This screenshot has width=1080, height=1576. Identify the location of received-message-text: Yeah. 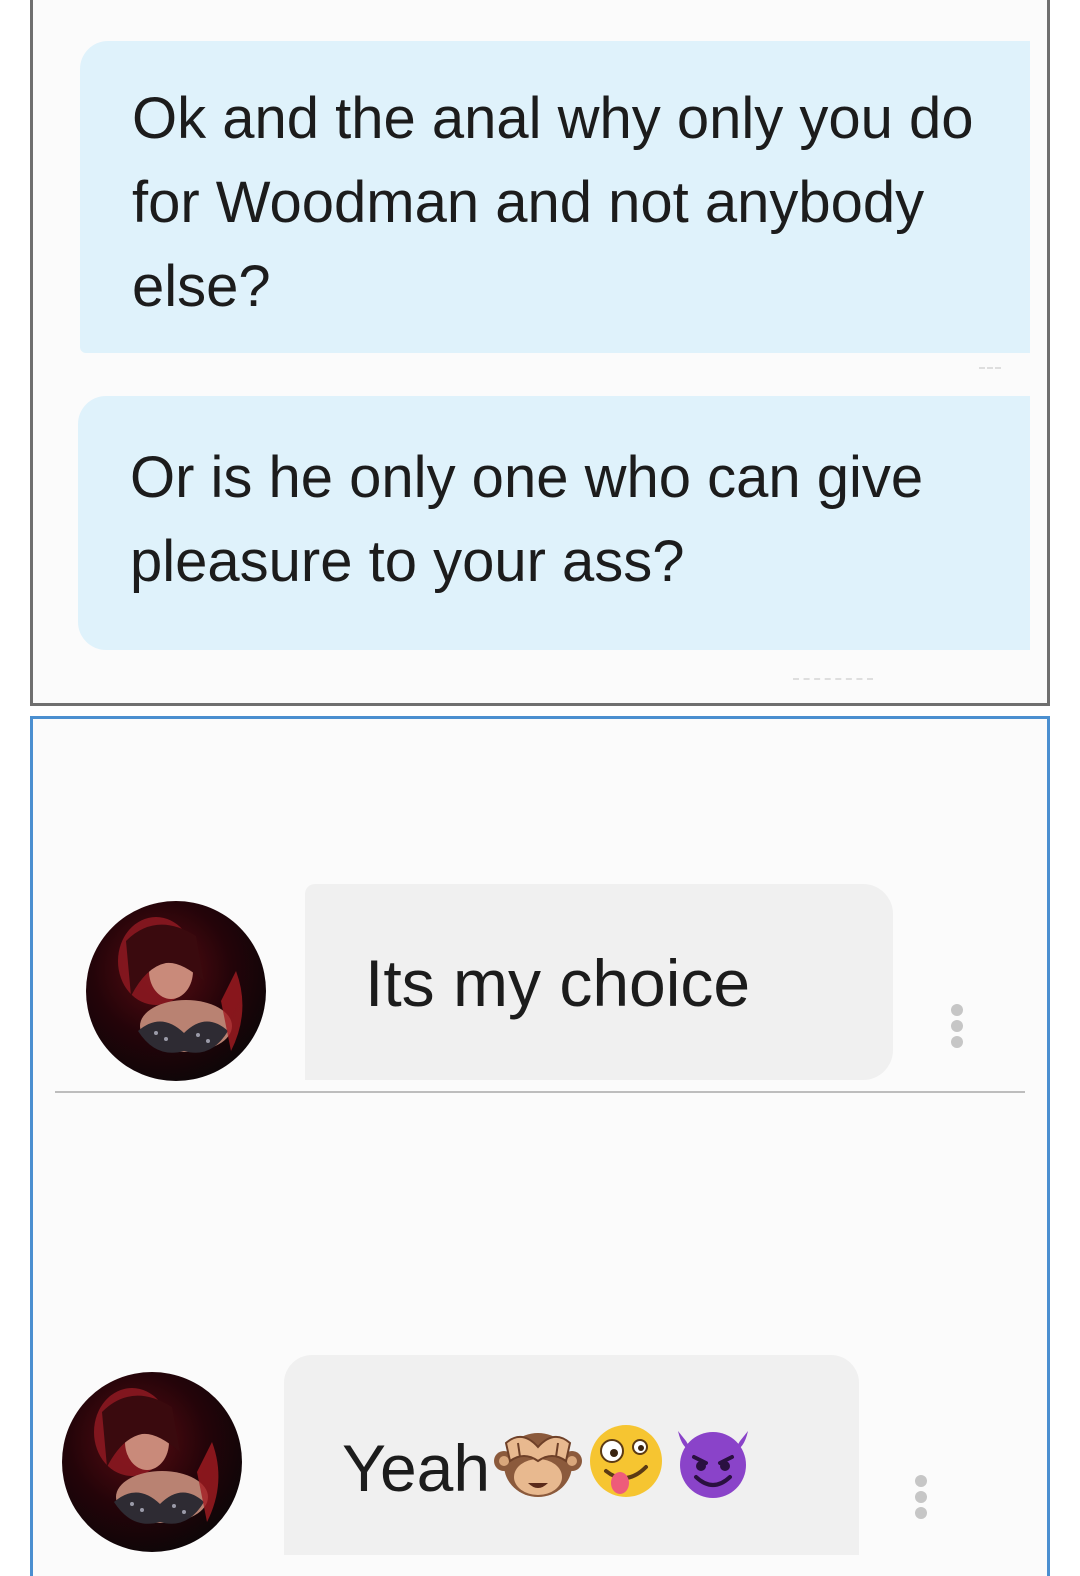
(416, 1468).